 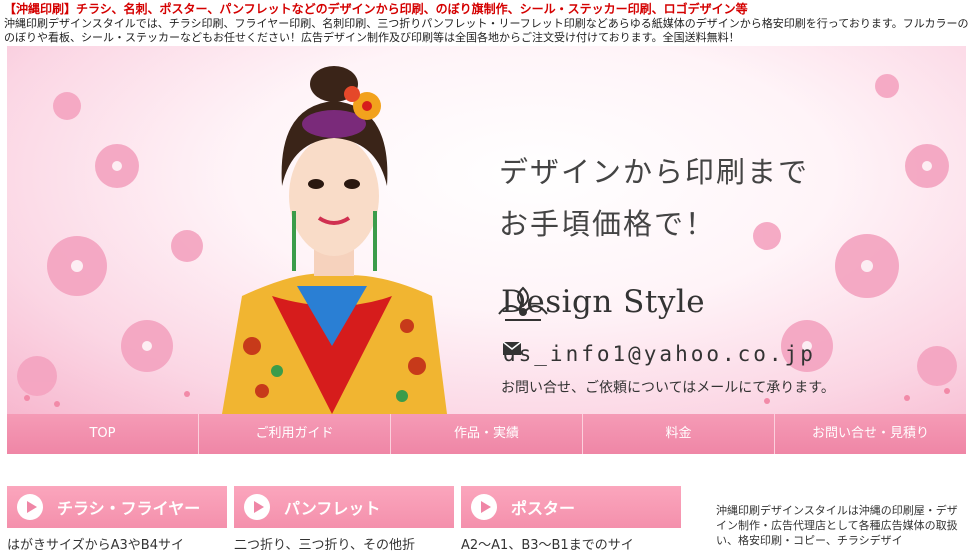 I want to click on category-header: パンフレット, so click(x=344, y=507).